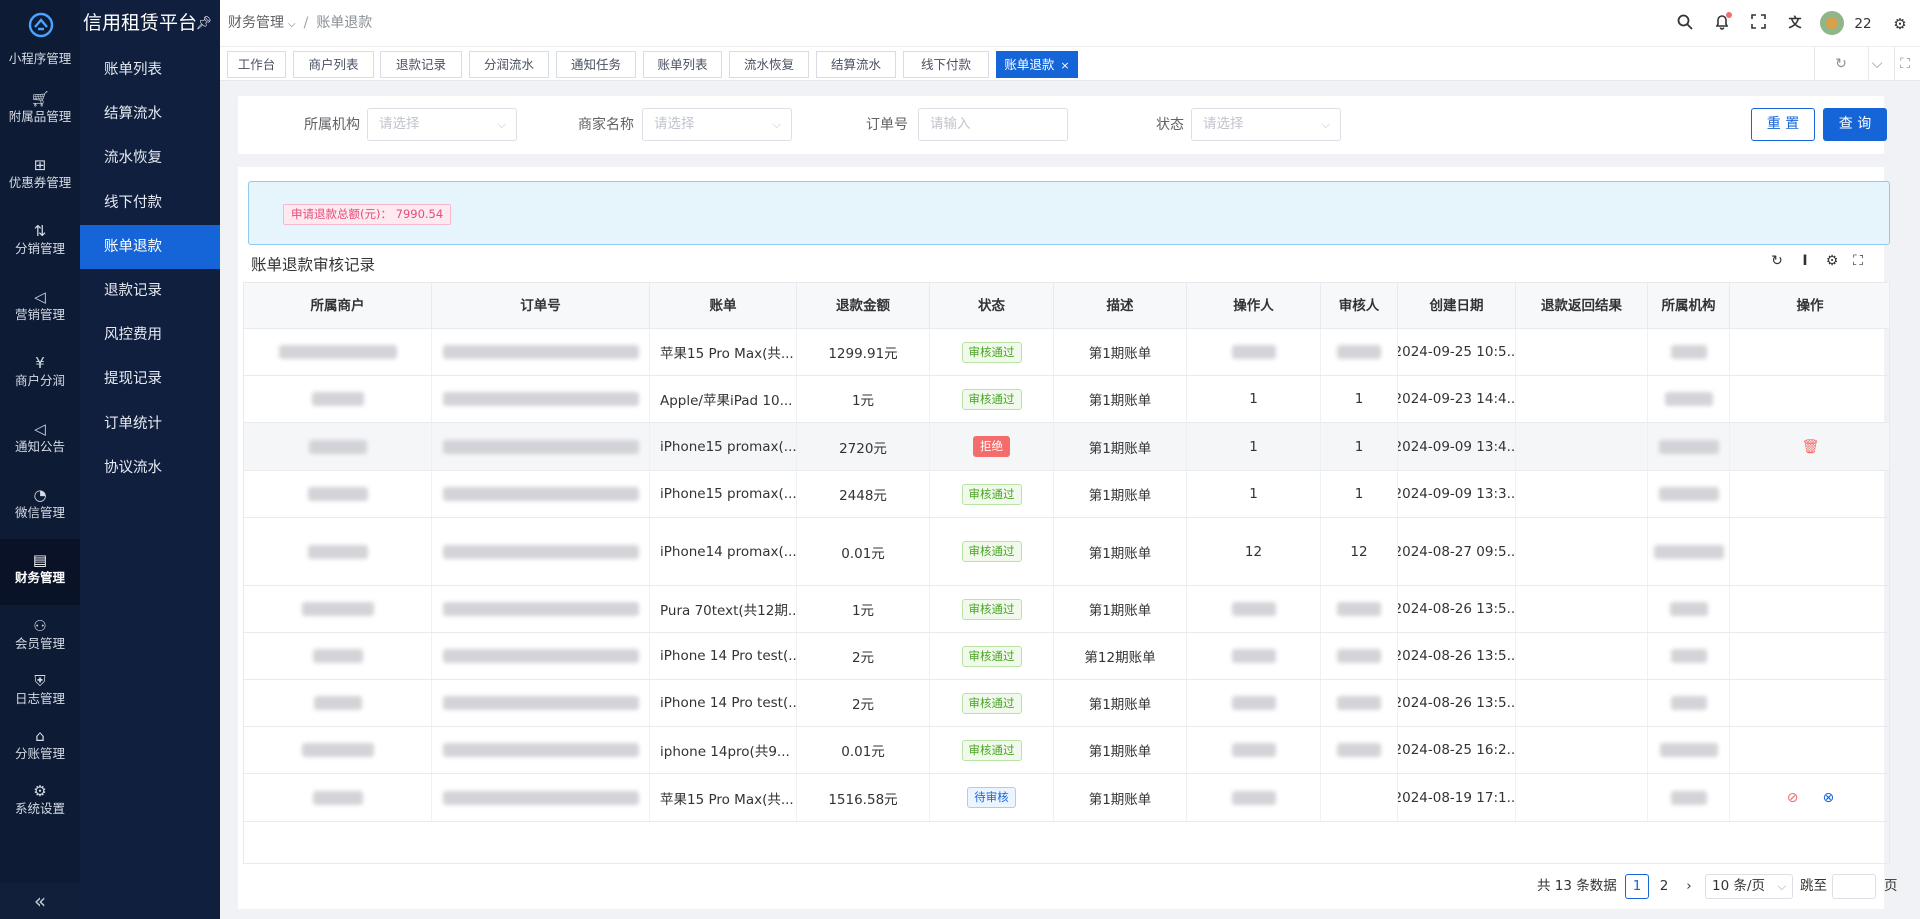 This screenshot has height=919, width=1920. I want to click on order-no-cell, so click(541, 399).